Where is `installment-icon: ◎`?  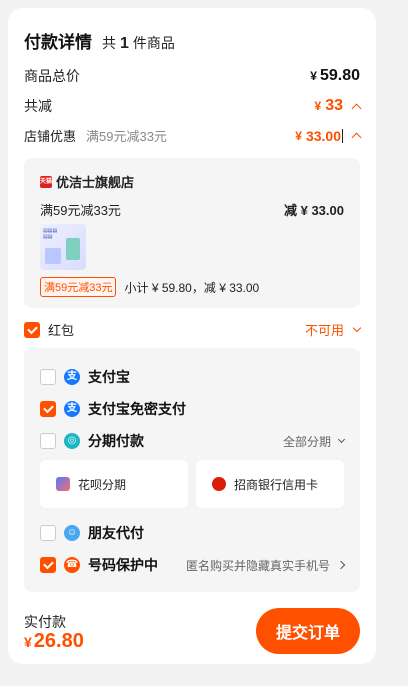
installment-icon: ◎ is located at coordinates (72, 441).